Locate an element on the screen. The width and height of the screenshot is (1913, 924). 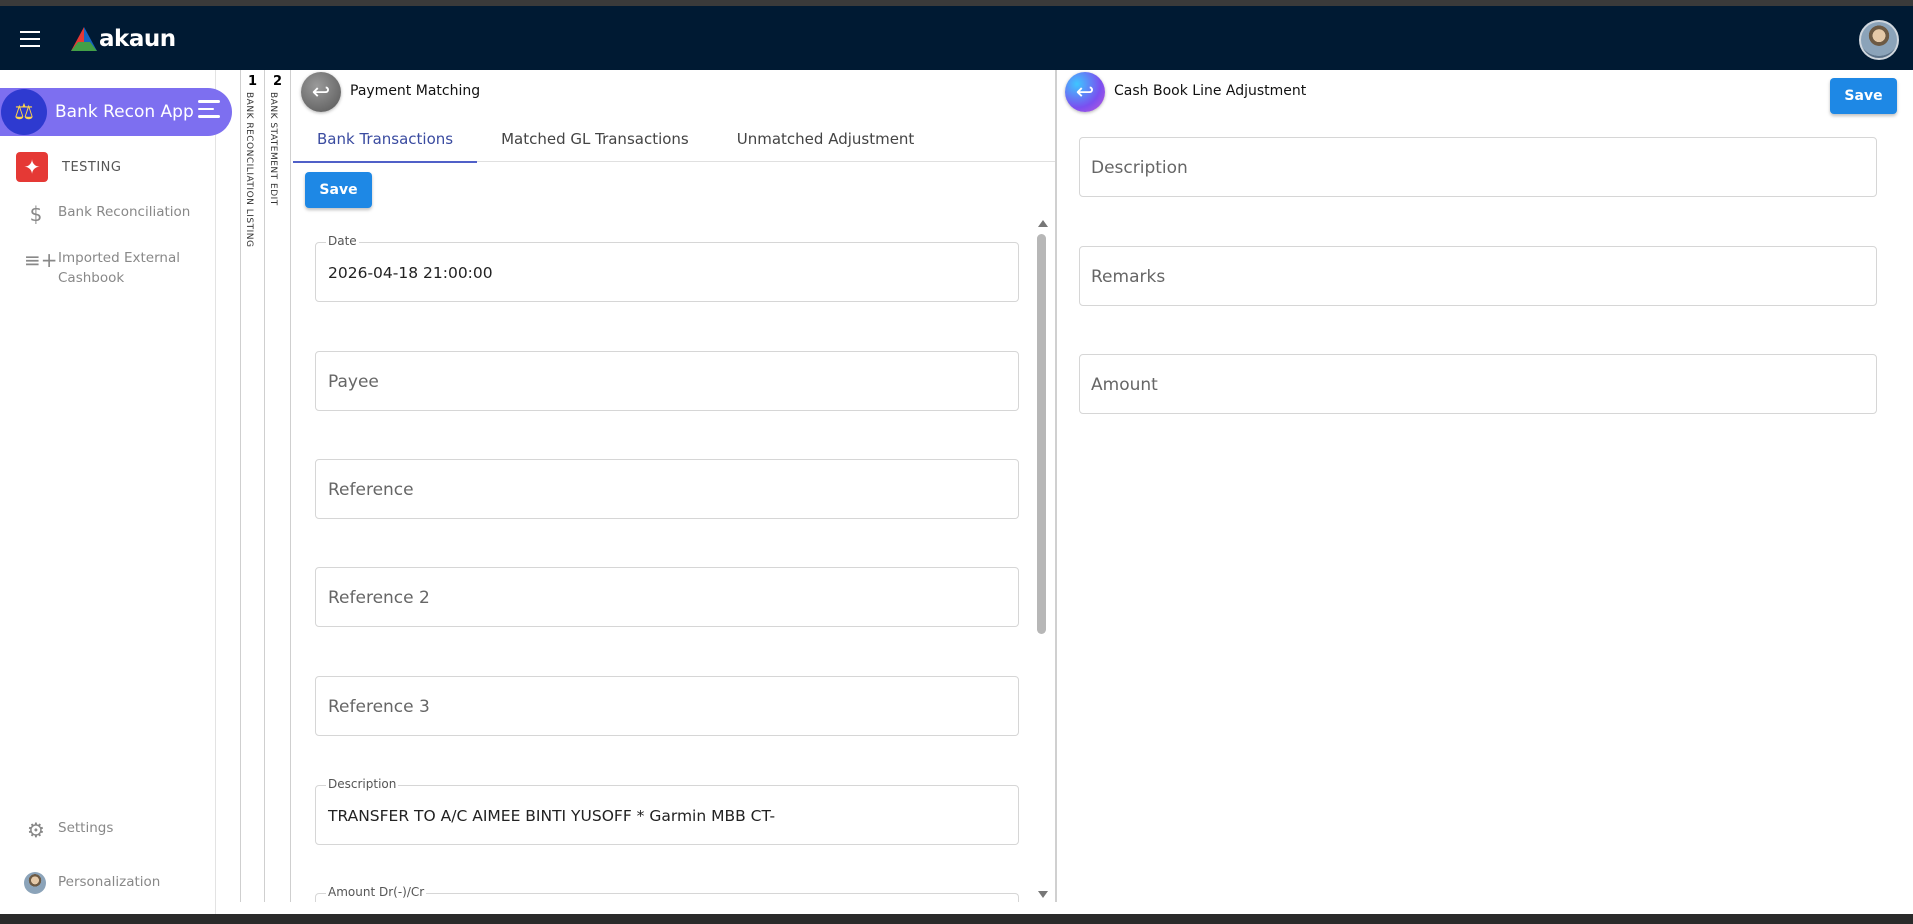
vertical-scrollbar is located at coordinates (1042, 559).